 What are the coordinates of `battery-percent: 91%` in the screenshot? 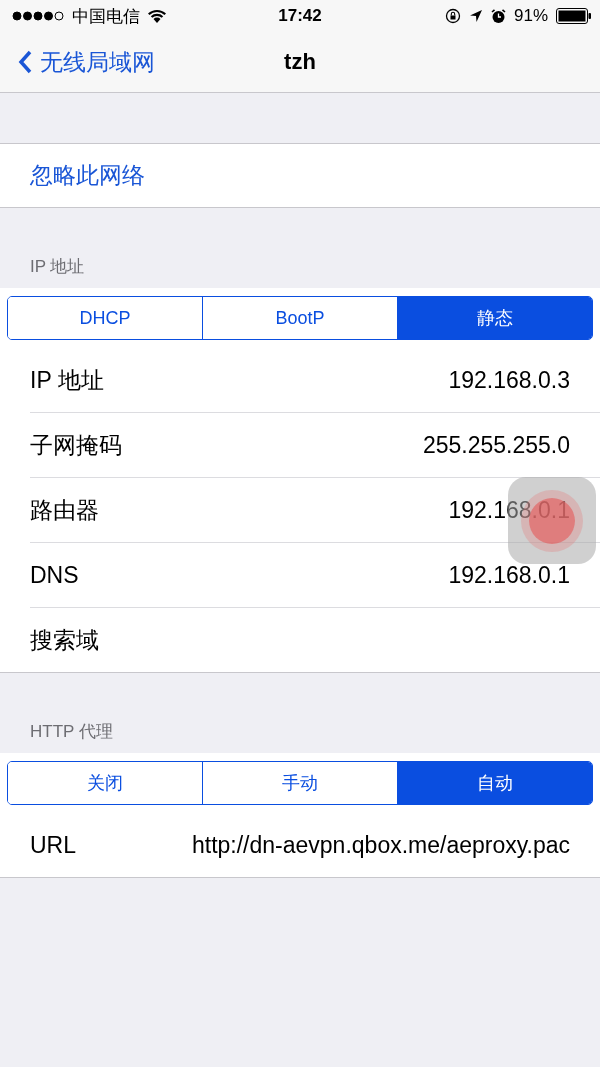 It's located at (530, 16).